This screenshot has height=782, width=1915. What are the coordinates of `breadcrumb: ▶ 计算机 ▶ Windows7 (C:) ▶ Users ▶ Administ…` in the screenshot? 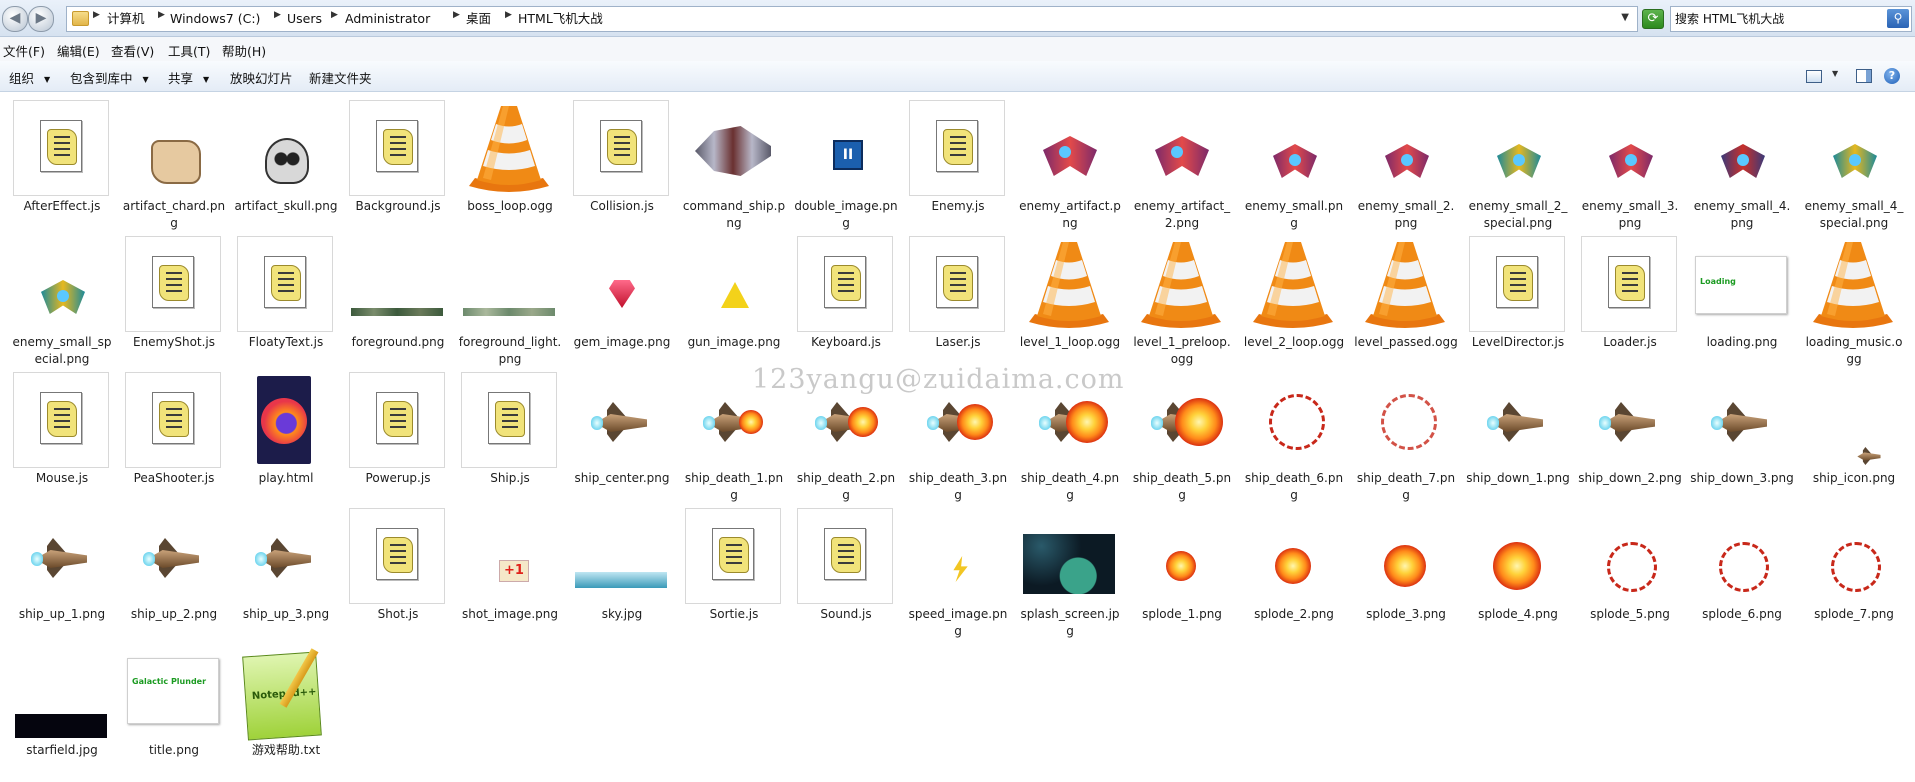 It's located at (852, 19).